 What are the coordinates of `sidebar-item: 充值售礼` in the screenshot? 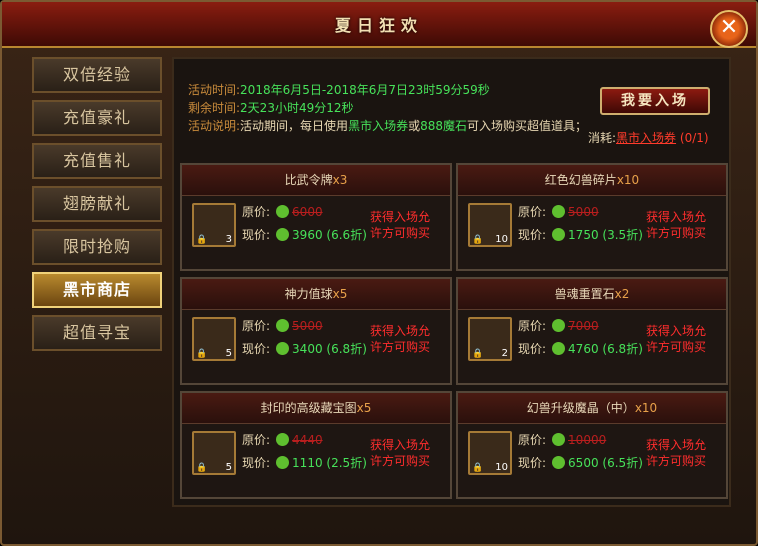 It's located at (97, 161).